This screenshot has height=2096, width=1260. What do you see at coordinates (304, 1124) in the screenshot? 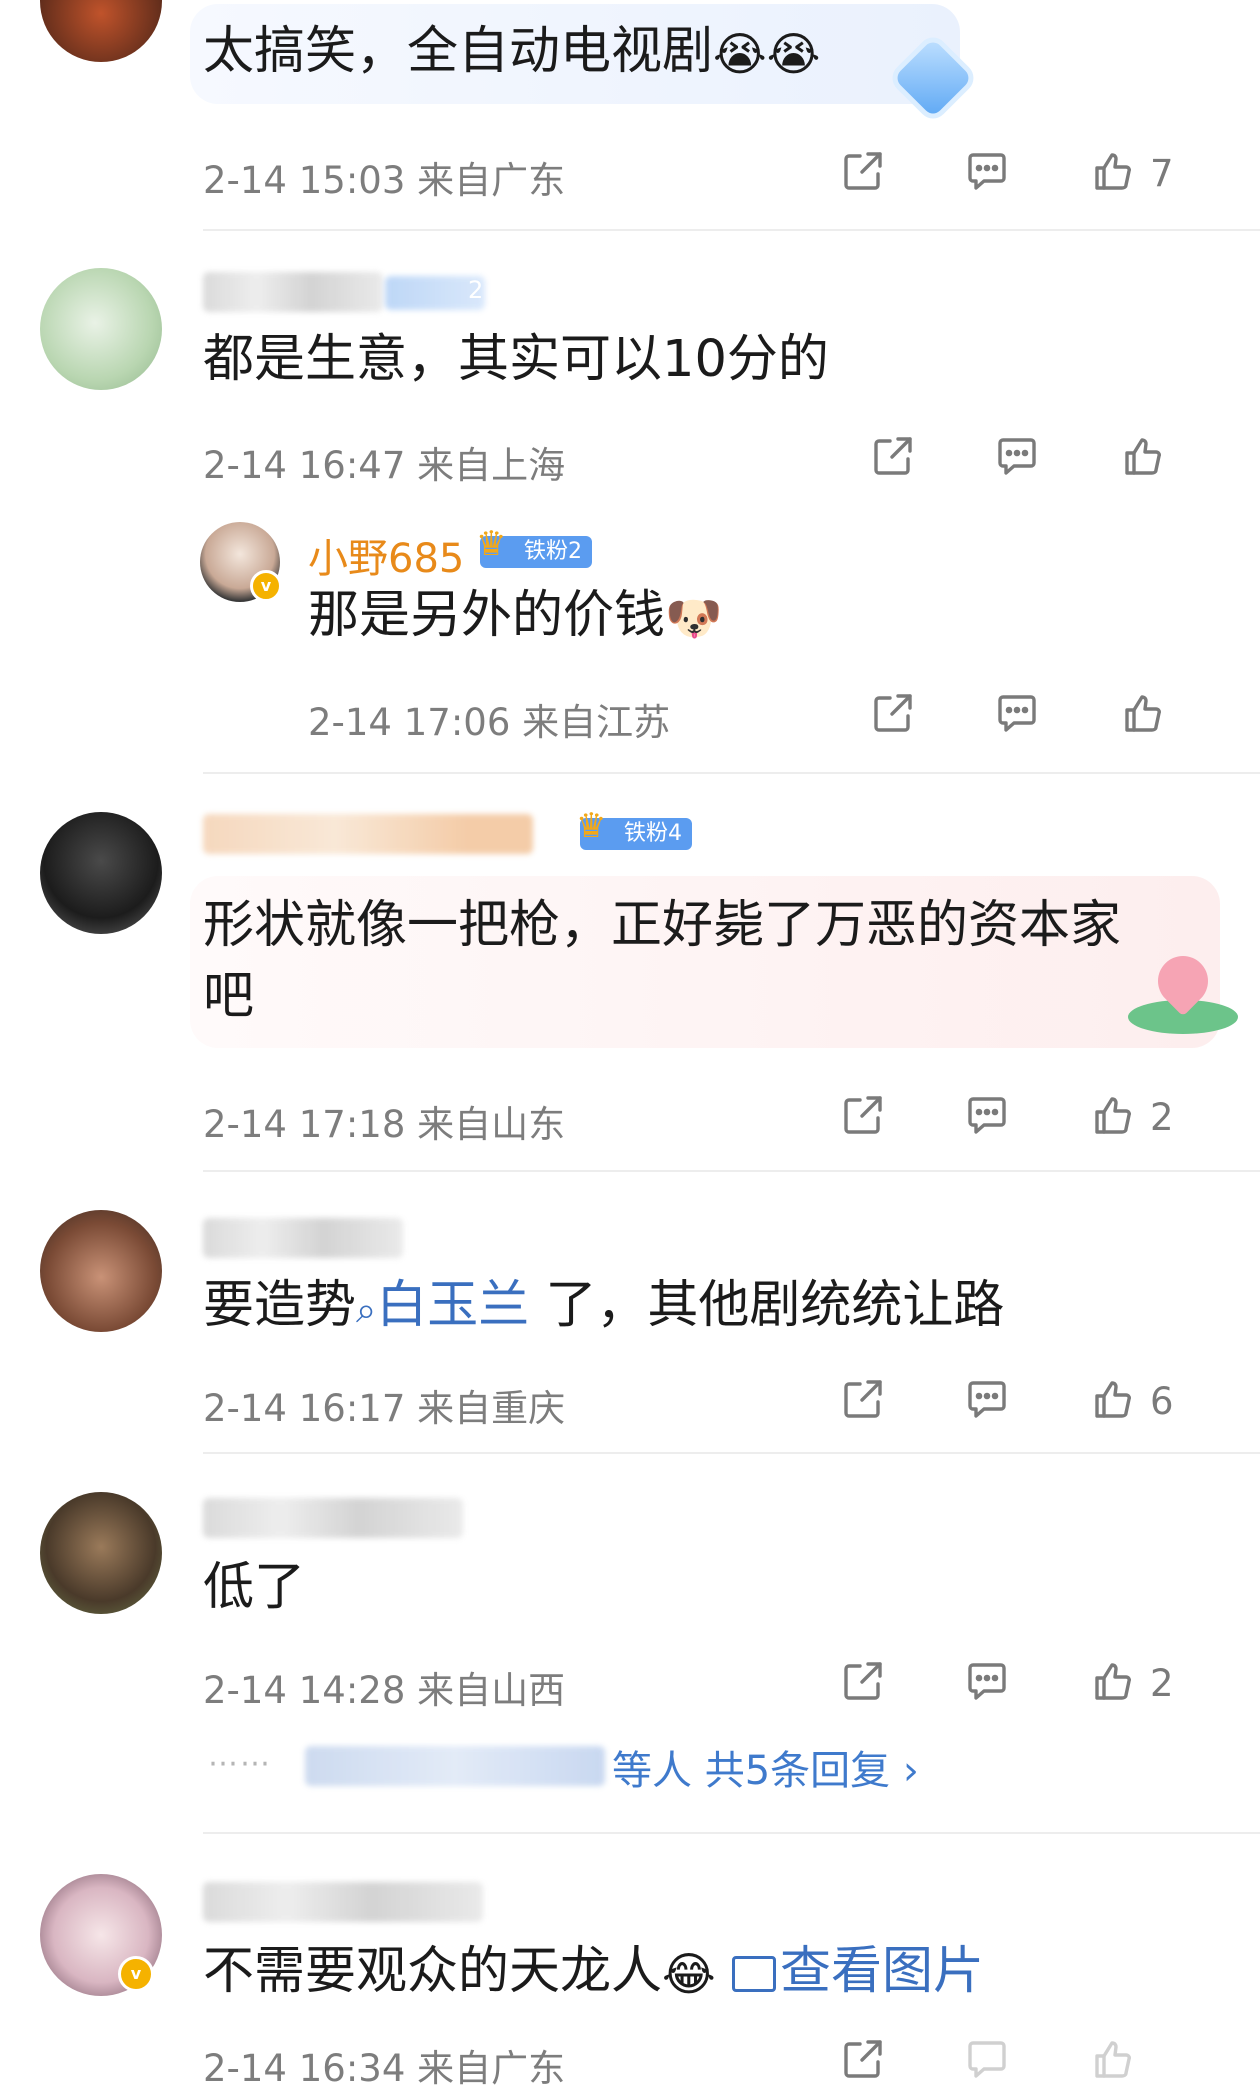
I see `comment-date: 2-14 17:18` at bounding box center [304, 1124].